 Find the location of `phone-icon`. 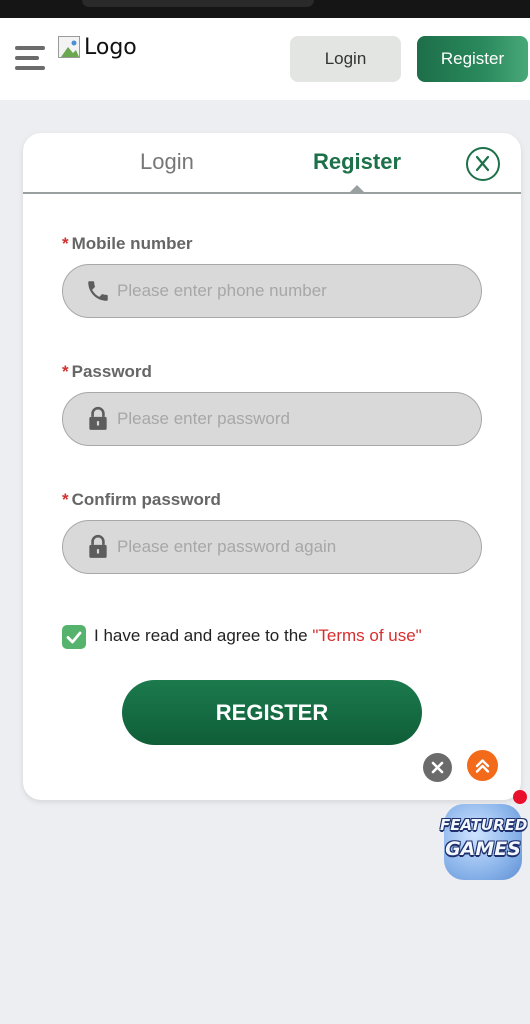

phone-icon is located at coordinates (98, 291).